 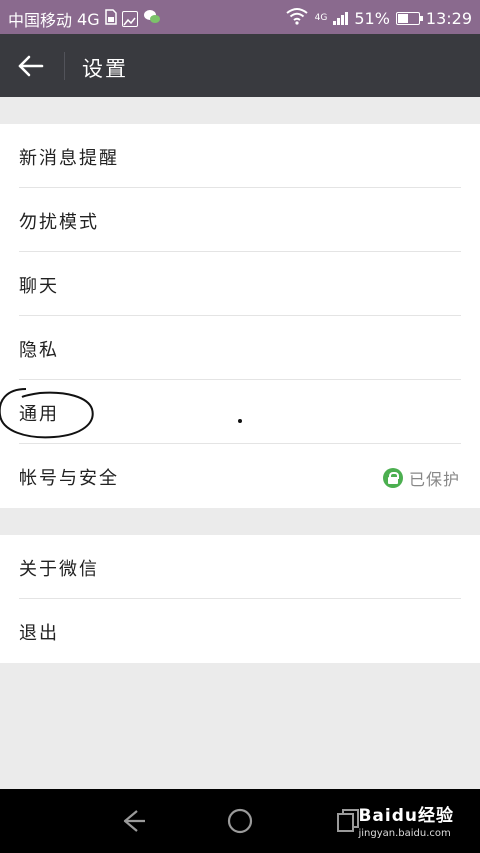 What do you see at coordinates (39, 633) in the screenshot?
I see `settings-item-label: 退出` at bounding box center [39, 633].